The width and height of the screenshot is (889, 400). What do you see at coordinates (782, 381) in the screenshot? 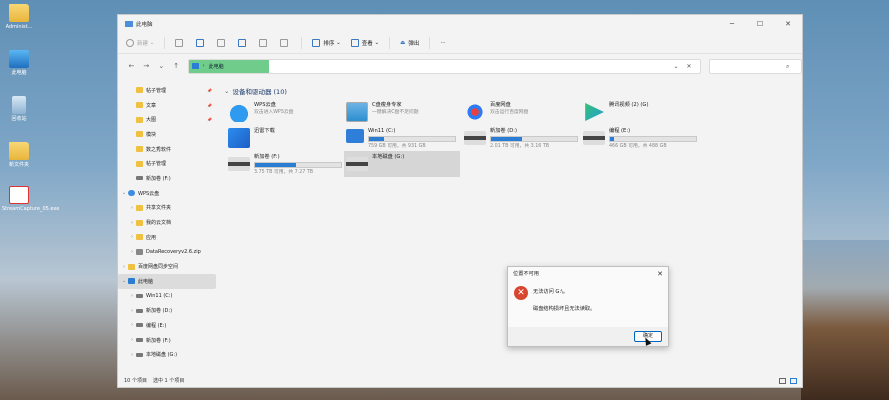
I see `details-view-icon` at bounding box center [782, 381].